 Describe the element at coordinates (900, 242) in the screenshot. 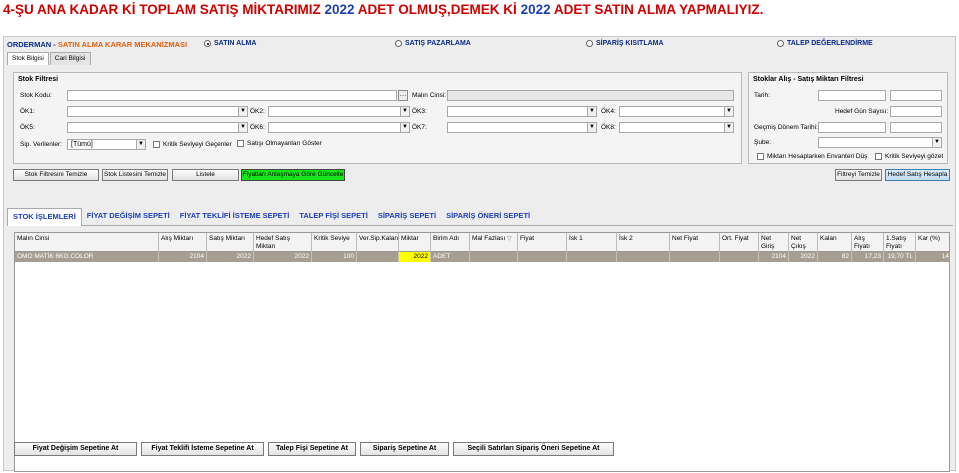

I see `column-header: 1.Satış Fiyatı` at that location.